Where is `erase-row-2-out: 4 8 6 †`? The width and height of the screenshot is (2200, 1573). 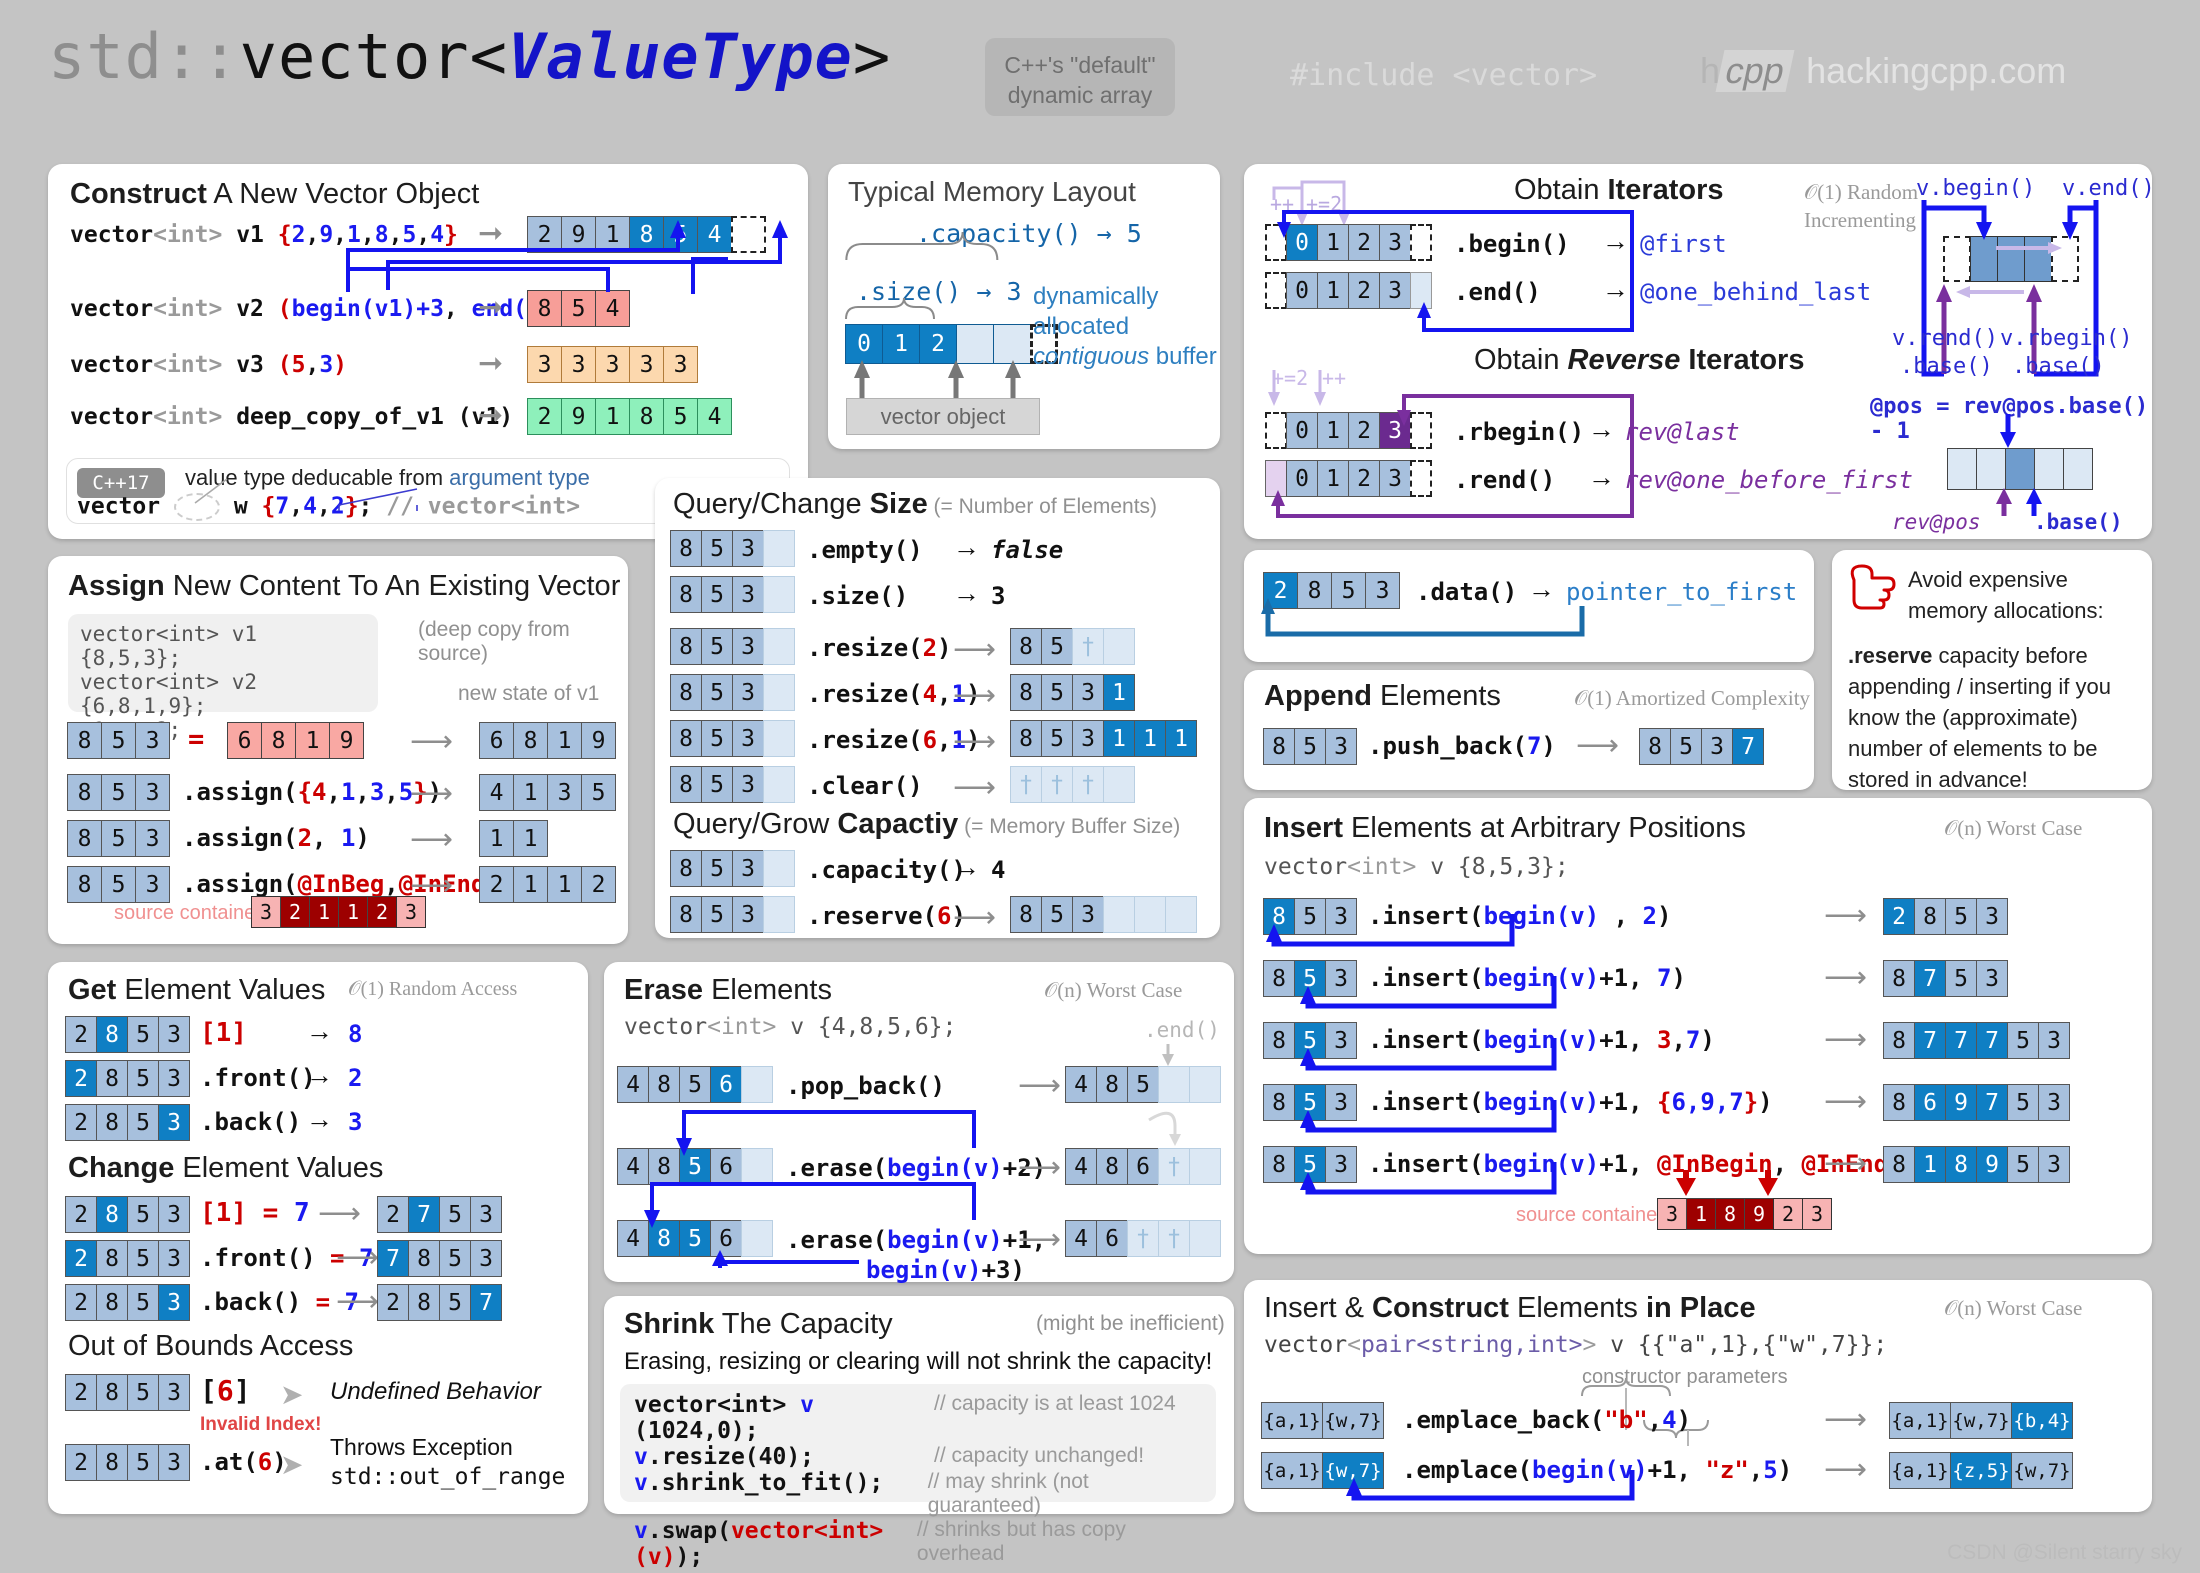 erase-row-2-out: 4 8 6 † is located at coordinates (1143, 1166).